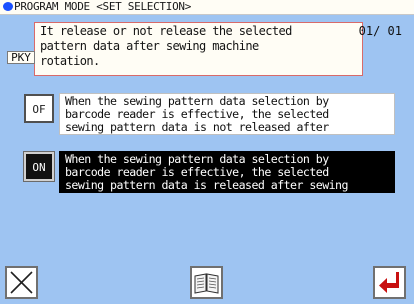 This screenshot has width=414, height=304. I want to click on open-book-icon, so click(206, 283).